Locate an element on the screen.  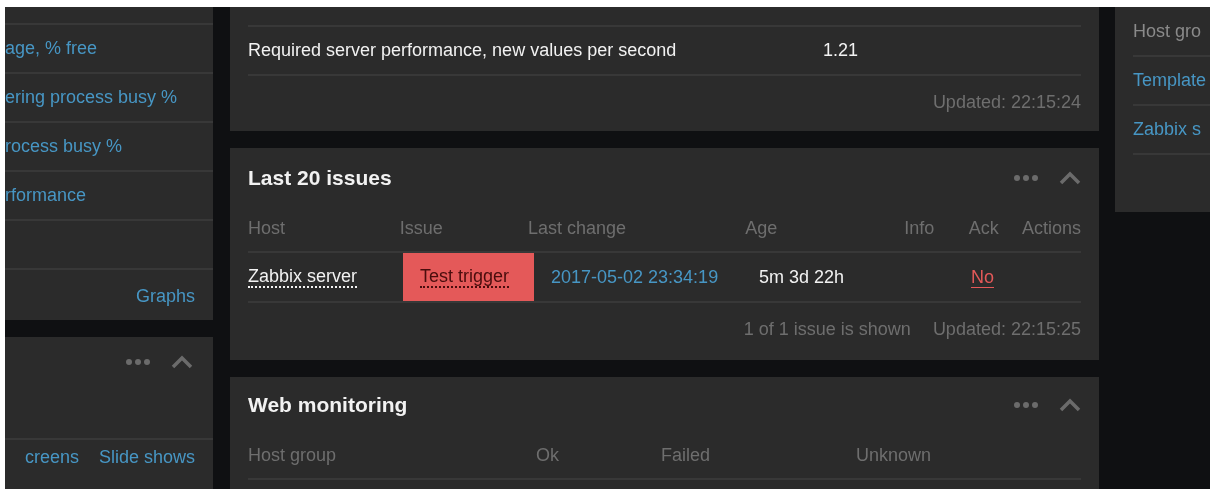
graph-link: rocess busy % is located at coordinates (64, 146).